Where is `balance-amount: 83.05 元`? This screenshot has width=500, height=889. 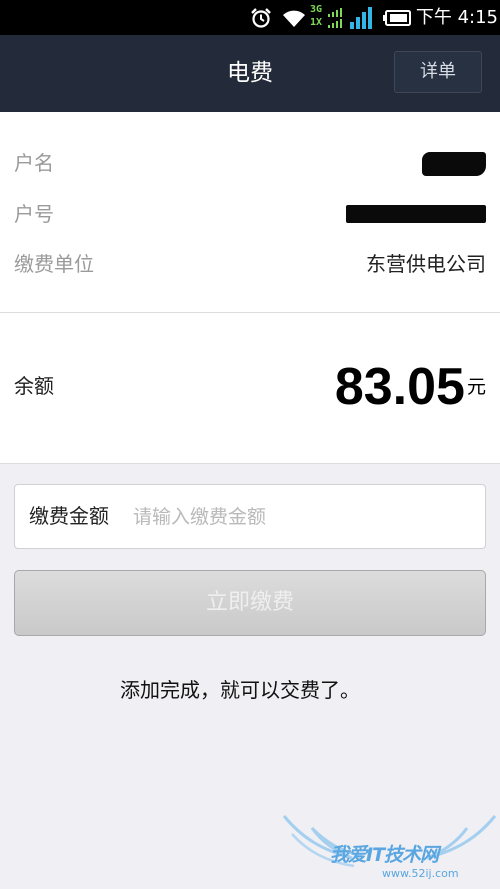 balance-amount: 83.05 元 is located at coordinates (410, 387).